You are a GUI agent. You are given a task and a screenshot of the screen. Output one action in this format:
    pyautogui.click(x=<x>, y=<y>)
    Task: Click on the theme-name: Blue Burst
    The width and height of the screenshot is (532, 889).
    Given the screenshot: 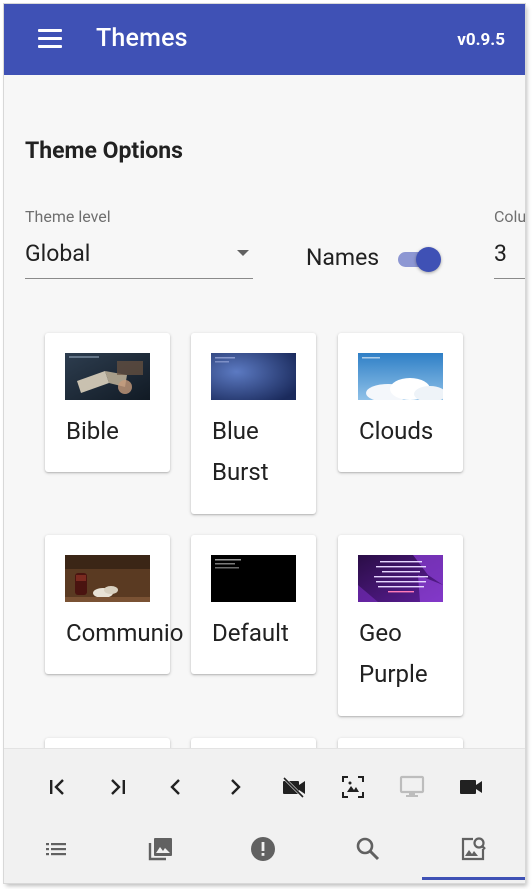 What is the action you would take?
    pyautogui.click(x=240, y=451)
    